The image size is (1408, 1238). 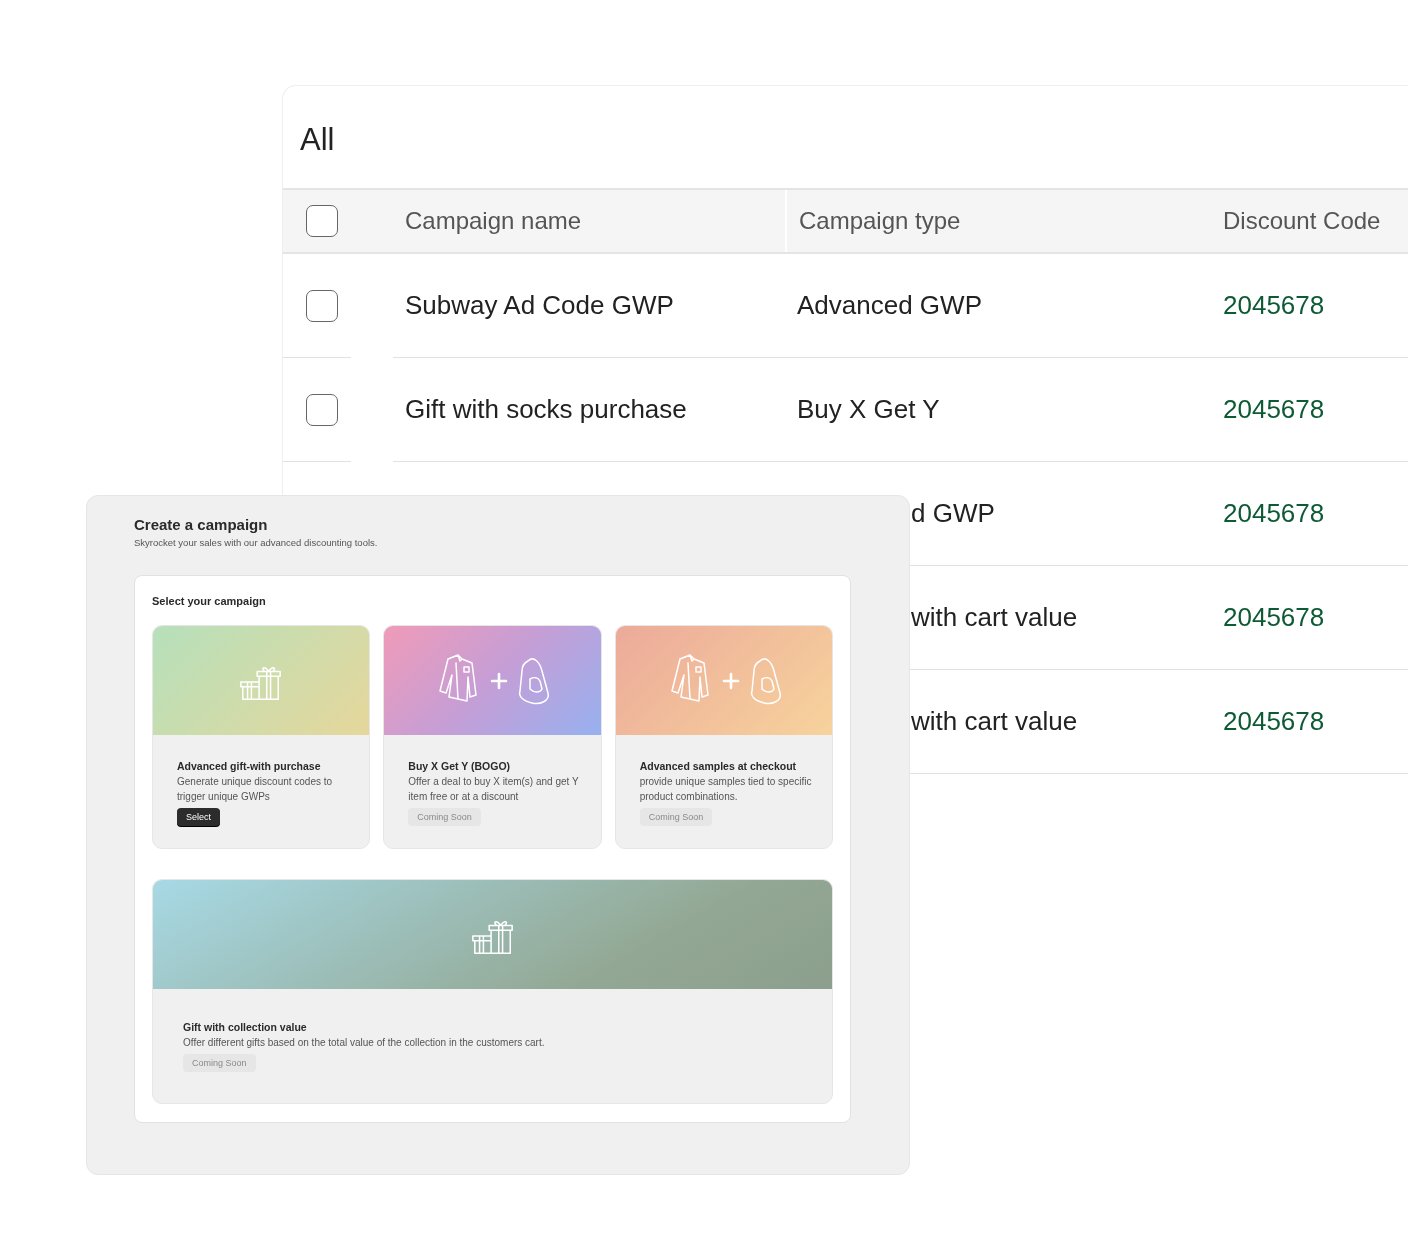 What do you see at coordinates (198, 817) in the screenshot?
I see `select-button: Select` at bounding box center [198, 817].